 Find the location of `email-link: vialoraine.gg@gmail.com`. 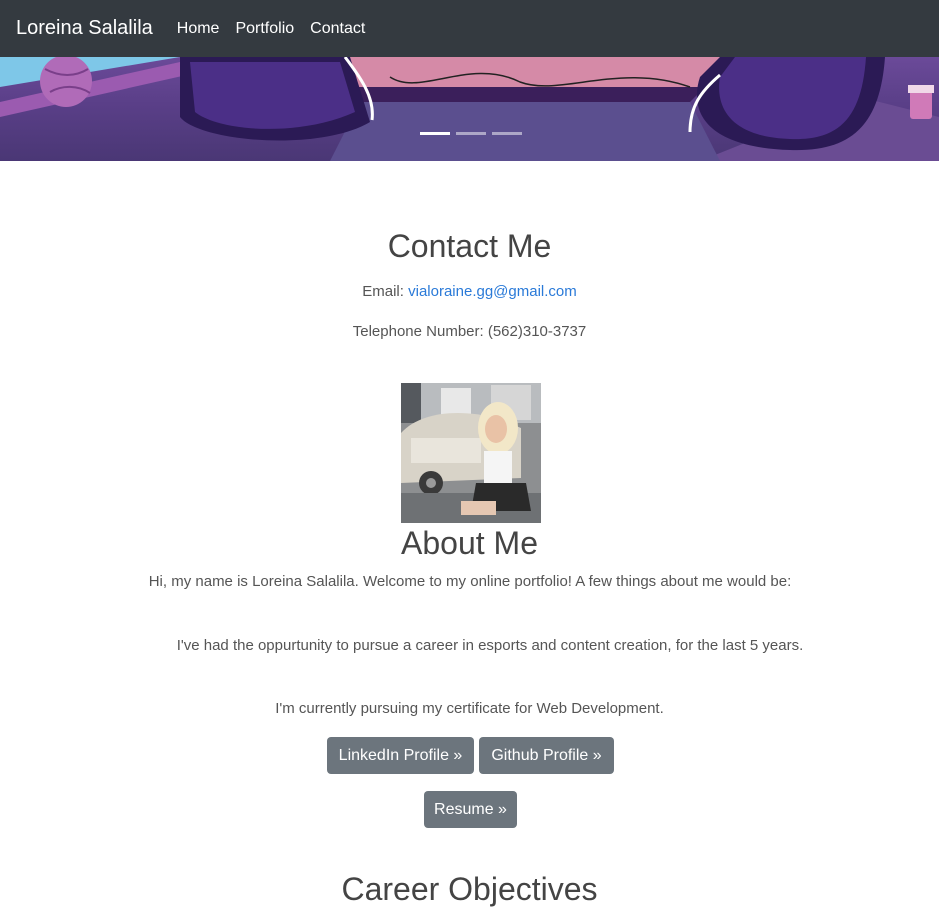

email-link: vialoraine.gg@gmail.com is located at coordinates (492, 291).